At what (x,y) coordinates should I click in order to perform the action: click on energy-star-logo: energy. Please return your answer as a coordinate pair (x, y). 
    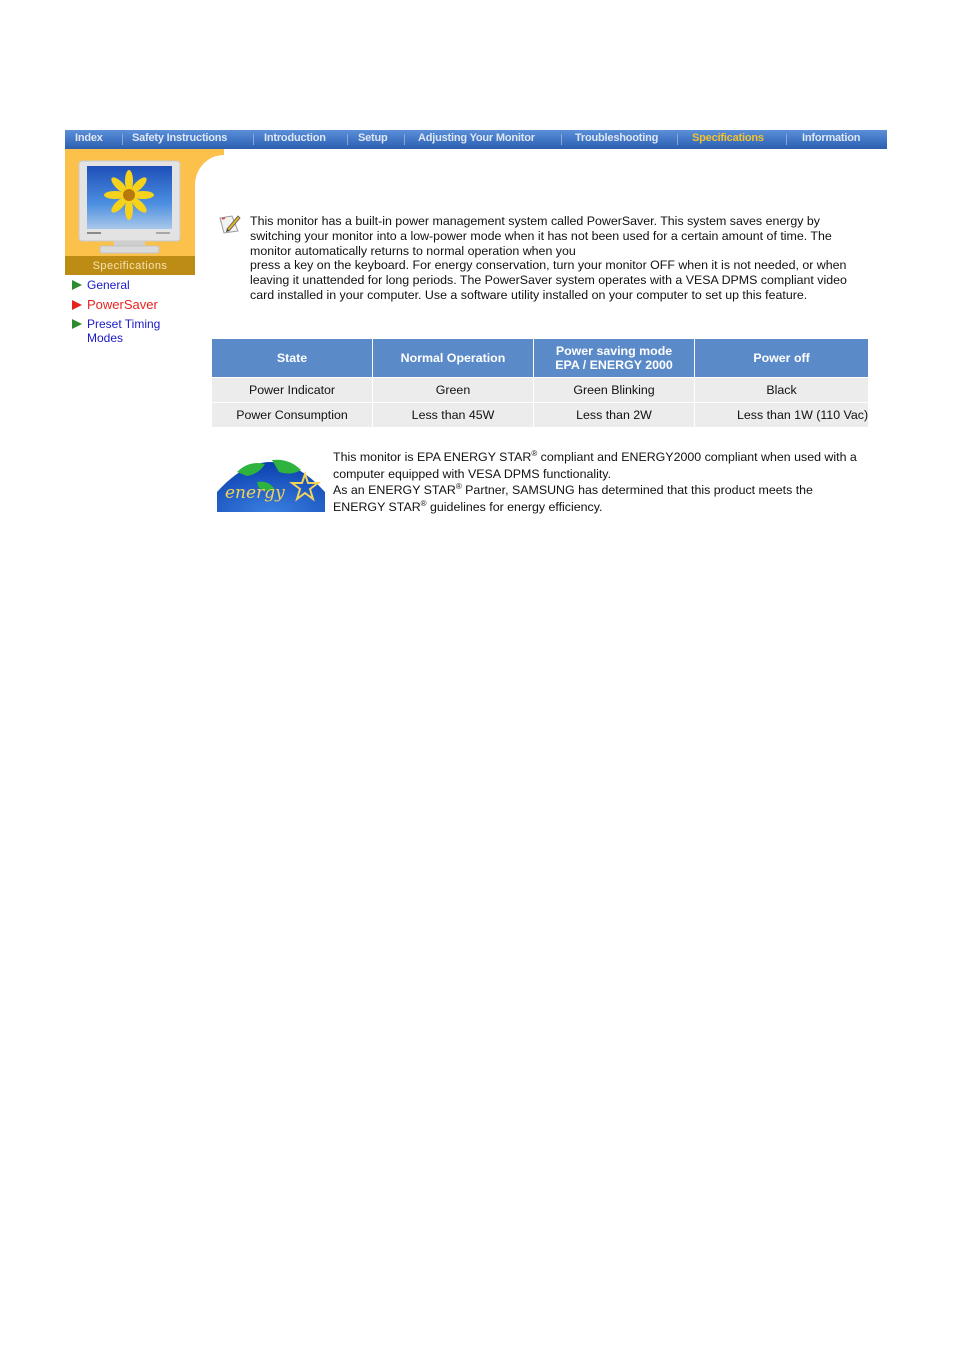
    Looking at the image, I should click on (271, 485).